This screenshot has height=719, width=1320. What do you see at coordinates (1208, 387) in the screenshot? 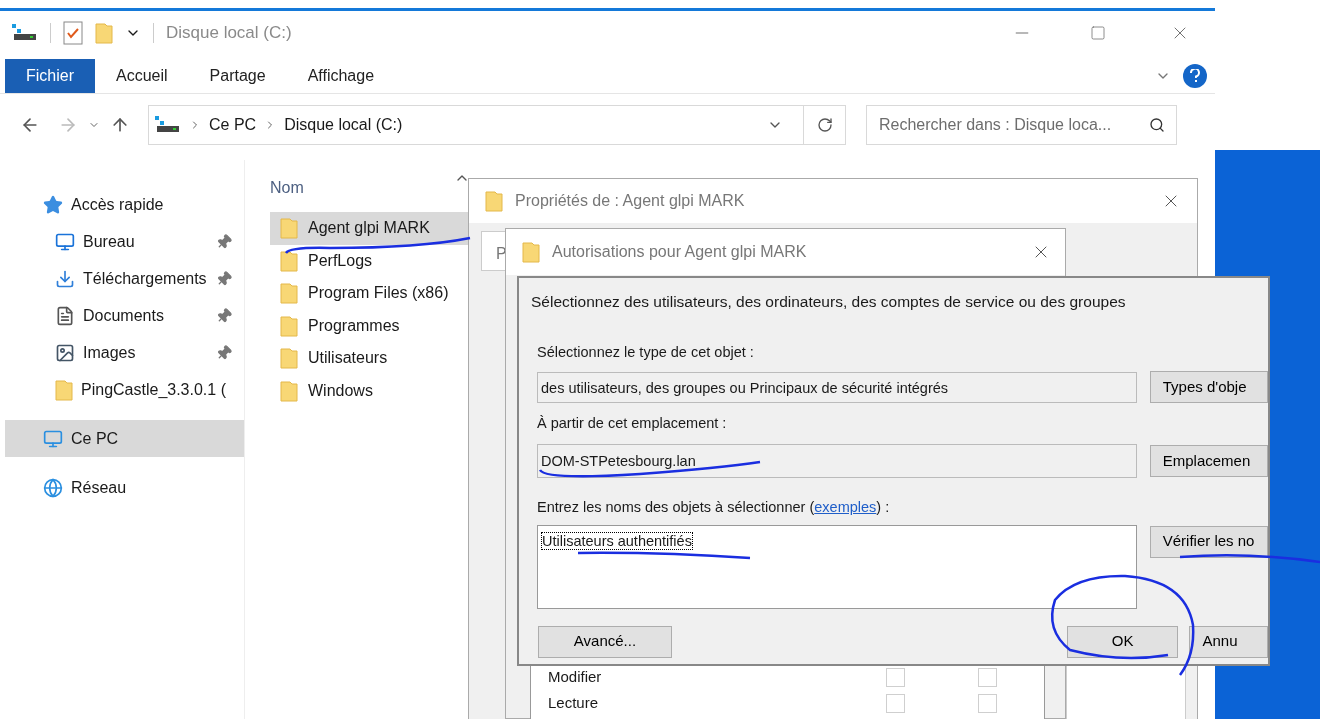
I see `object-types-button: Types d'obje` at bounding box center [1208, 387].